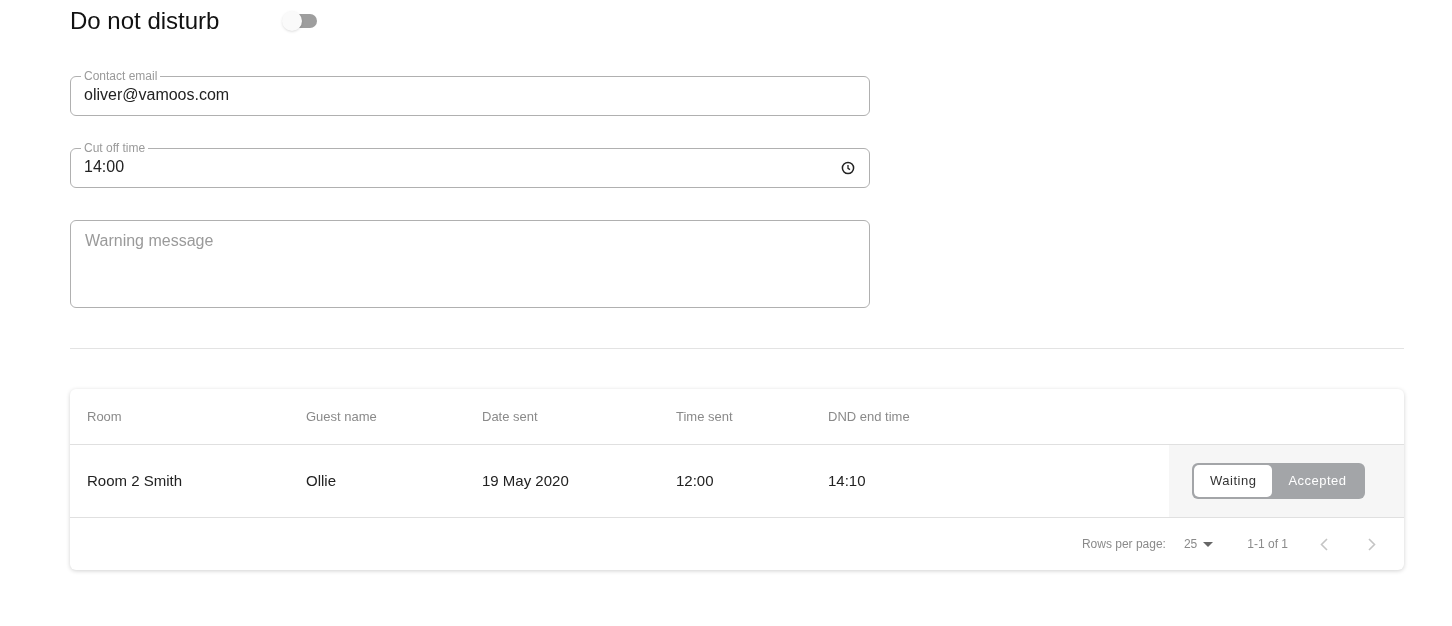 The image size is (1452, 626). What do you see at coordinates (510, 416) in the screenshot?
I see `column-header: Date sent` at bounding box center [510, 416].